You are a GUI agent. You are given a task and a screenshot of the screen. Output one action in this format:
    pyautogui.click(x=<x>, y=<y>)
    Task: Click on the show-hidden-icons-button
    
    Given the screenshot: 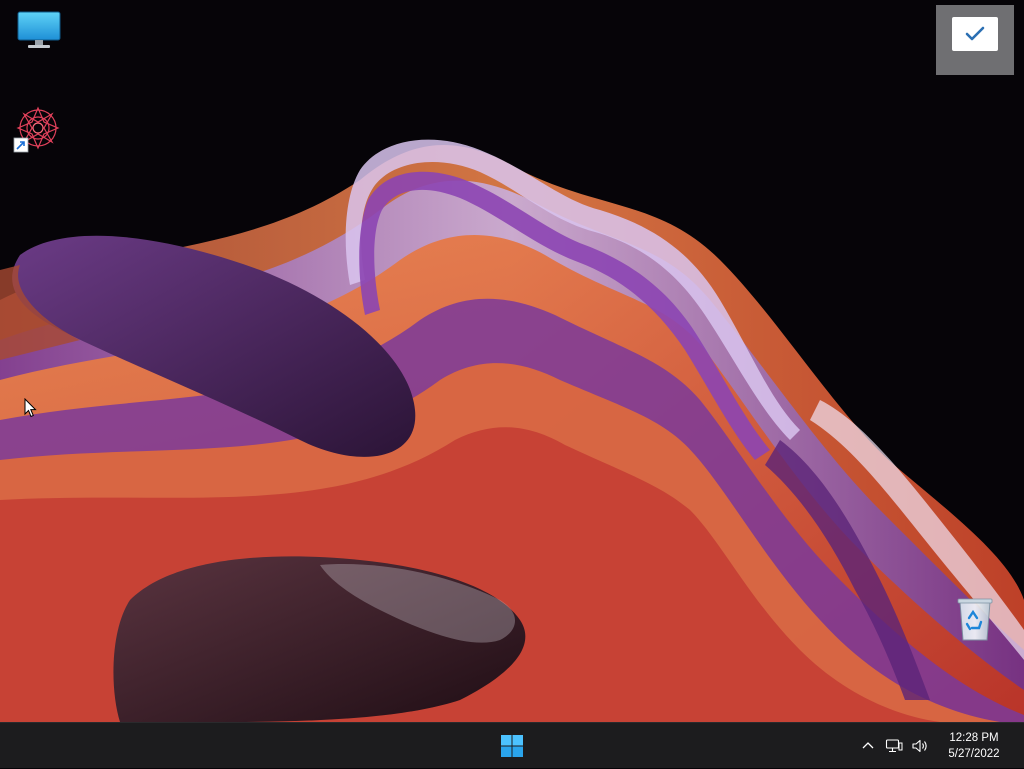 What is the action you would take?
    pyautogui.click(x=868, y=746)
    